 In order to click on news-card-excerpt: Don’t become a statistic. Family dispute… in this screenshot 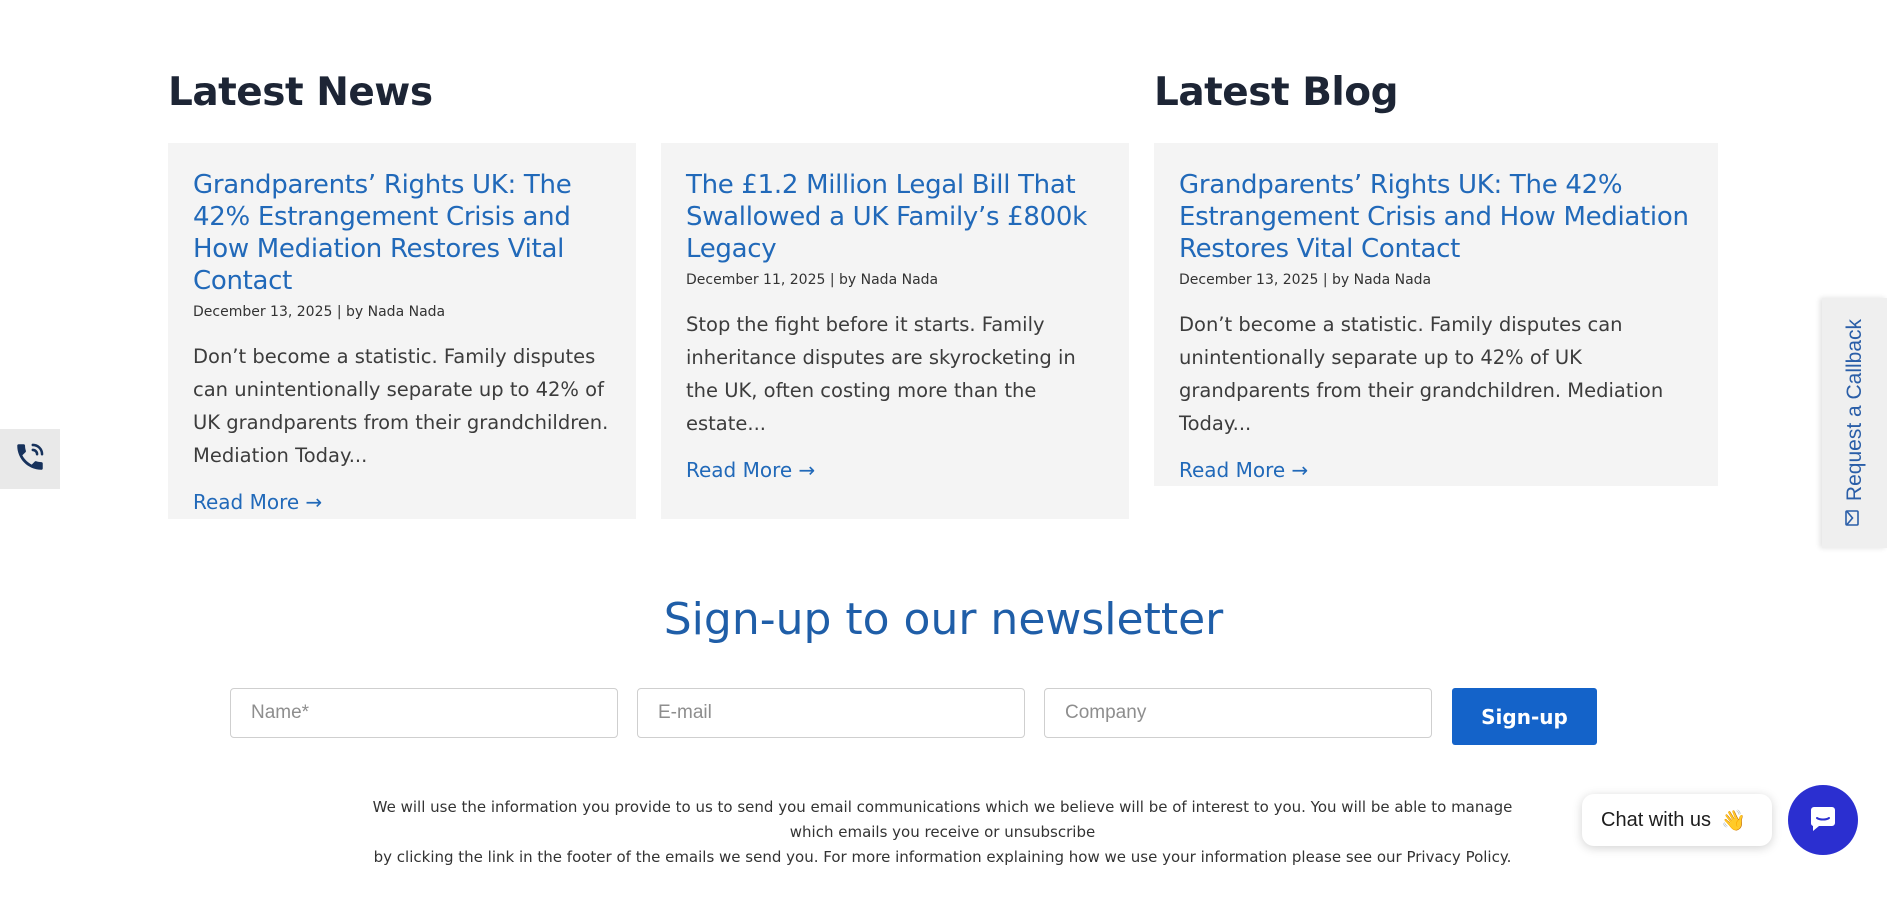, I will do `click(401, 406)`.